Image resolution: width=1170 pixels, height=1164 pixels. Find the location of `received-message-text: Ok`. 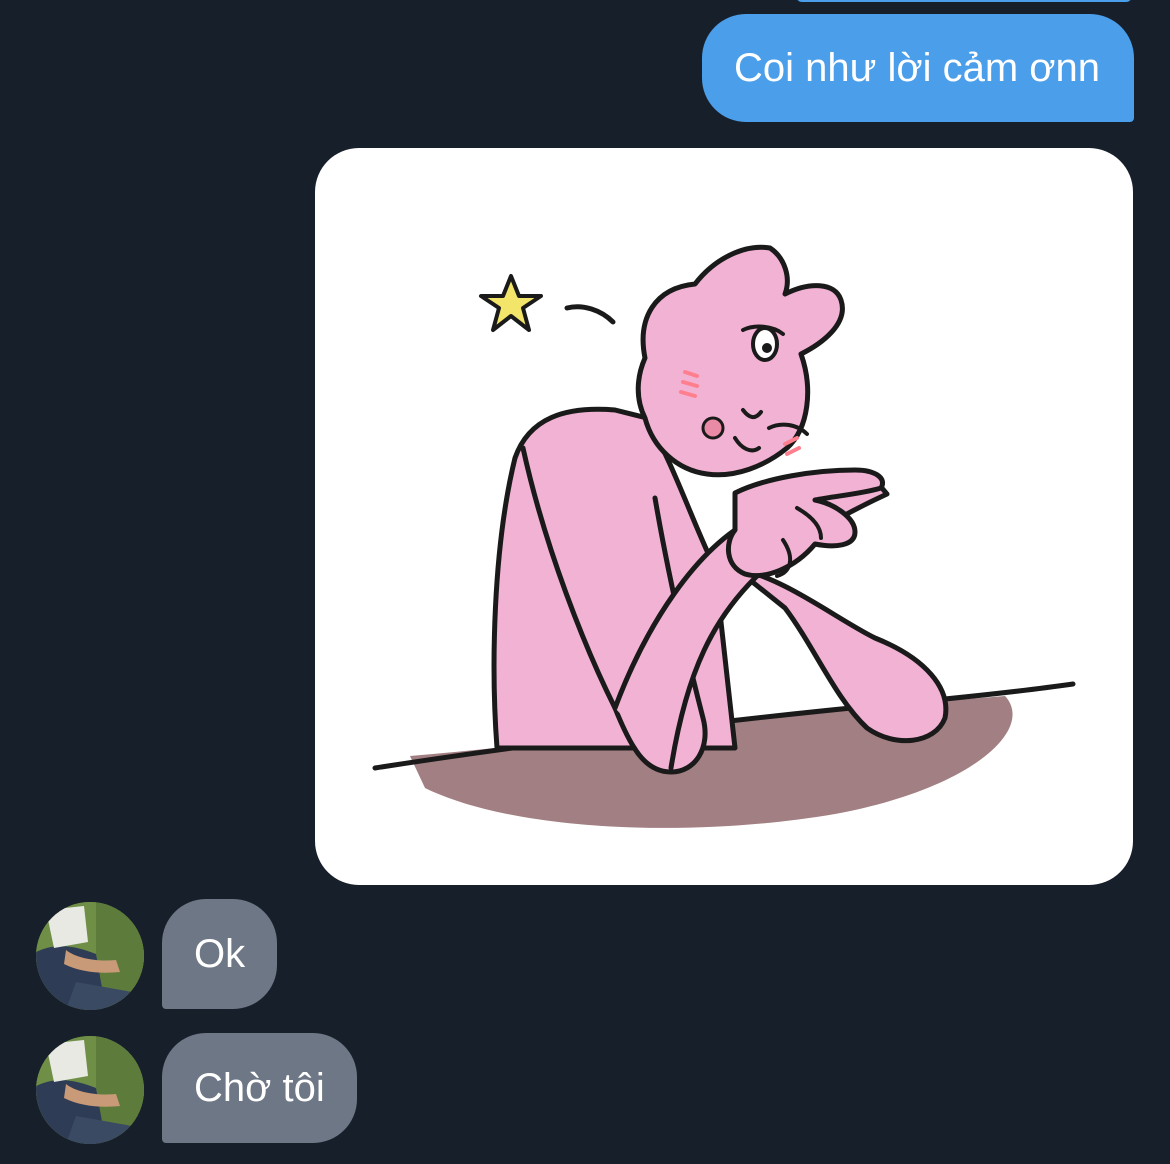

received-message-text: Ok is located at coordinates (220, 954).